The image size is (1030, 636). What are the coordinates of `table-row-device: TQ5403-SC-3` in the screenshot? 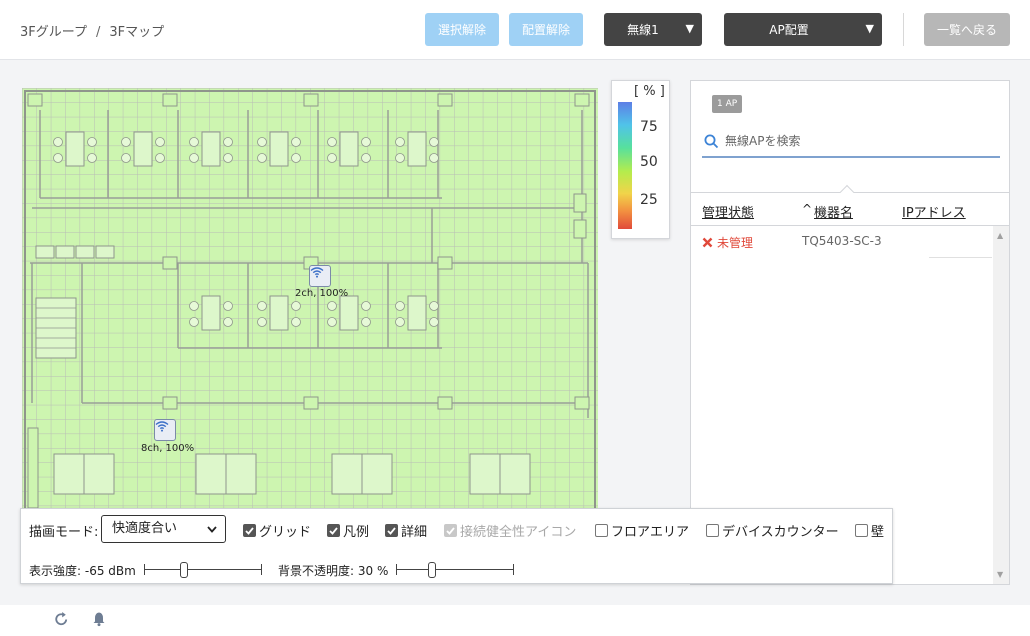 It's located at (842, 241).